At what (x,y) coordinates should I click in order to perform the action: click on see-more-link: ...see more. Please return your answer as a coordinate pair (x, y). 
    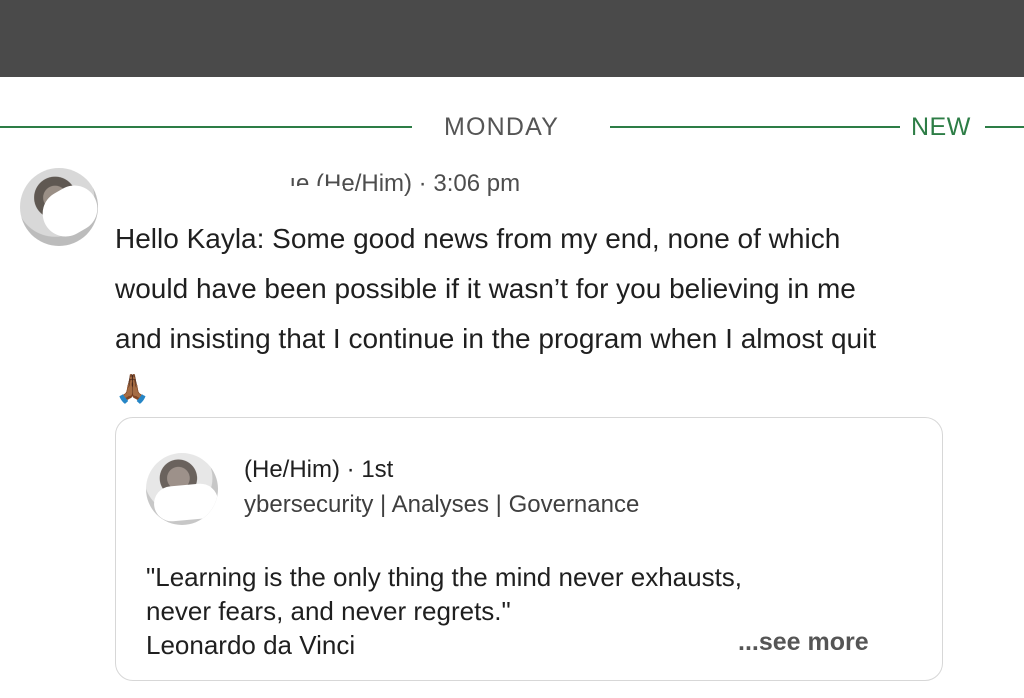
    Looking at the image, I should click on (803, 642).